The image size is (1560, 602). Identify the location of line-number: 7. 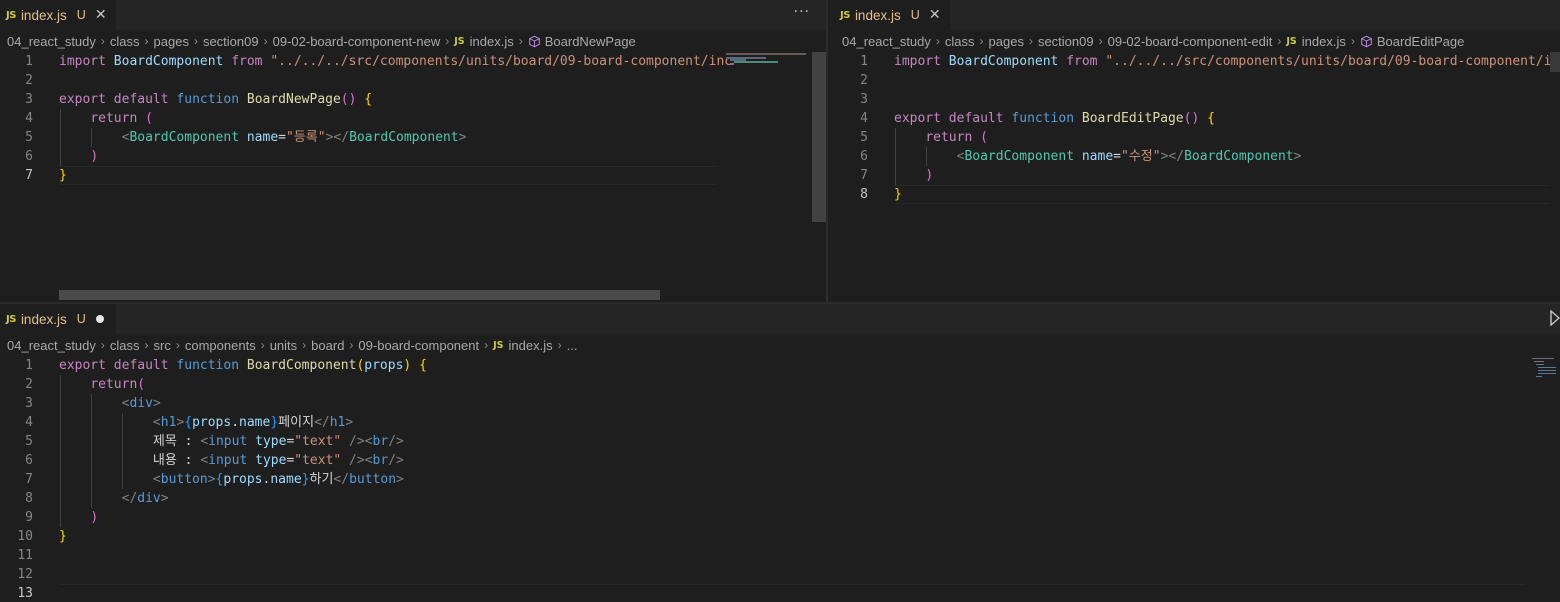
(29, 479).